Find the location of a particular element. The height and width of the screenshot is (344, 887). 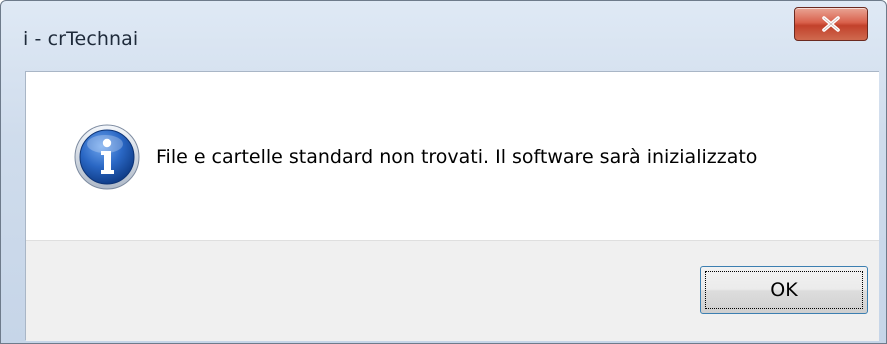

ok-button-label: OK is located at coordinates (784, 290).